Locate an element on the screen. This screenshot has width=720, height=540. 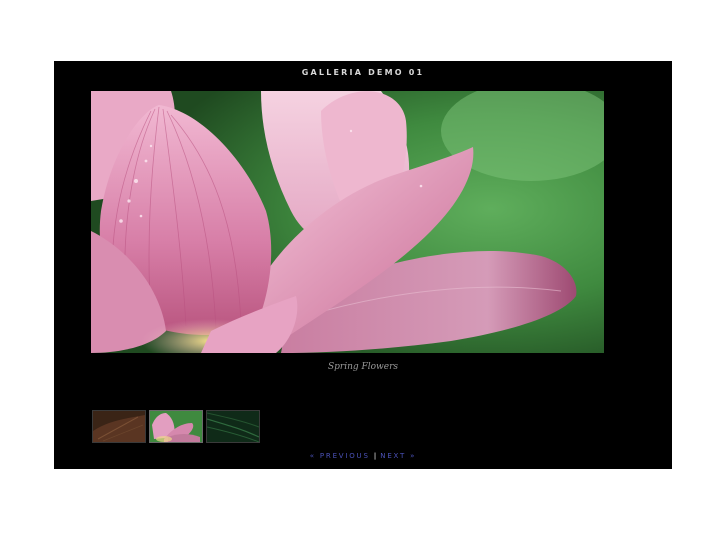
gallery-title: GALLERIA DEMO 01 is located at coordinates (363, 72).